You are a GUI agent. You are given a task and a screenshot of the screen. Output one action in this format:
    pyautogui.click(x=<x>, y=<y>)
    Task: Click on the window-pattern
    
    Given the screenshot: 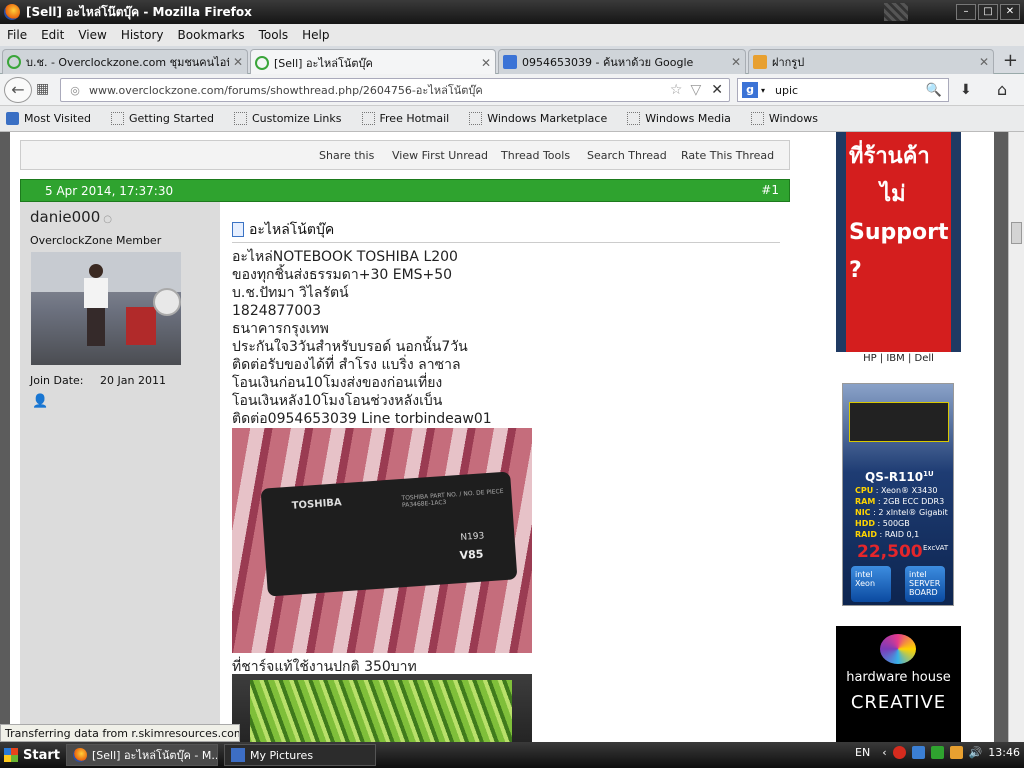 What is the action you would take?
    pyautogui.click(x=896, y=12)
    